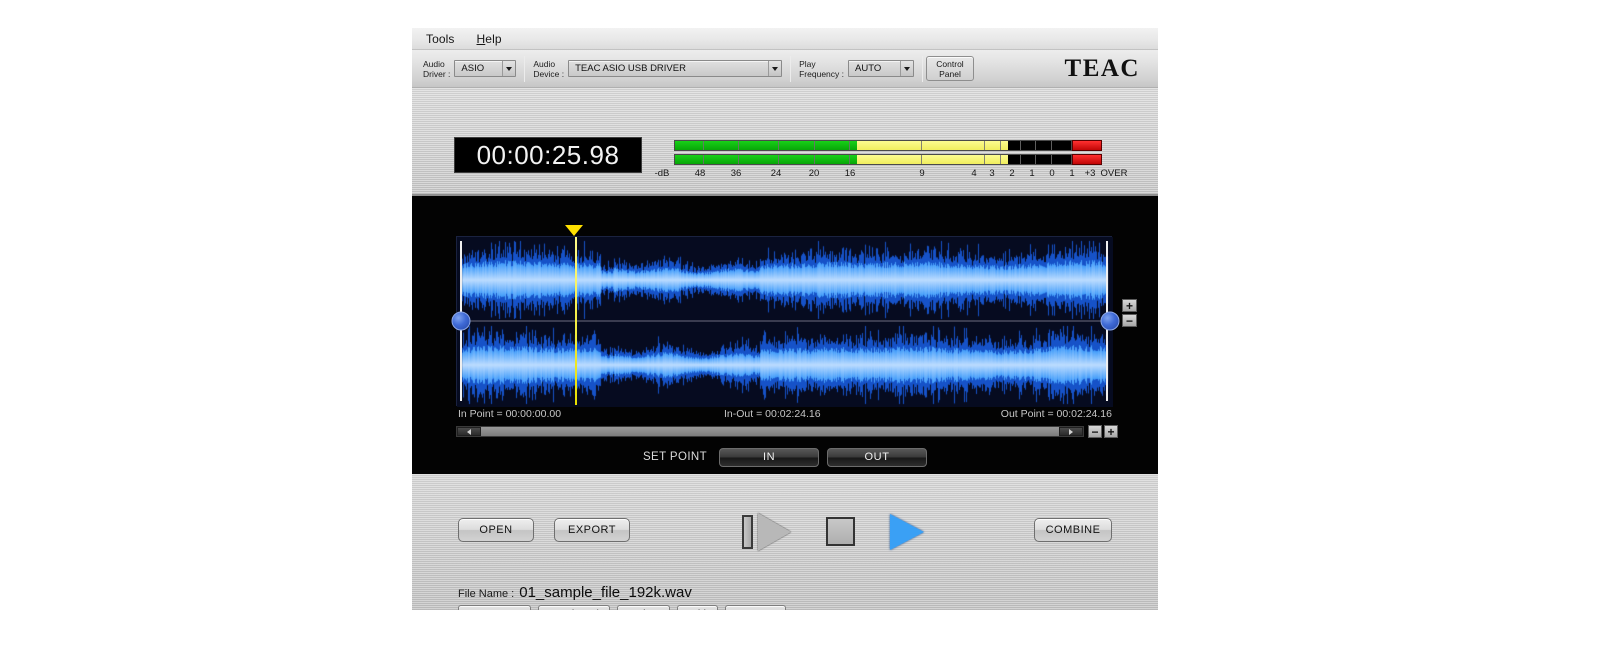 This screenshot has width=1600, height=650. I want to click on file-info-badges: 00:02:24.16 WAV(PCM) 192kHz 24bit STEREO, so click(622, 607).